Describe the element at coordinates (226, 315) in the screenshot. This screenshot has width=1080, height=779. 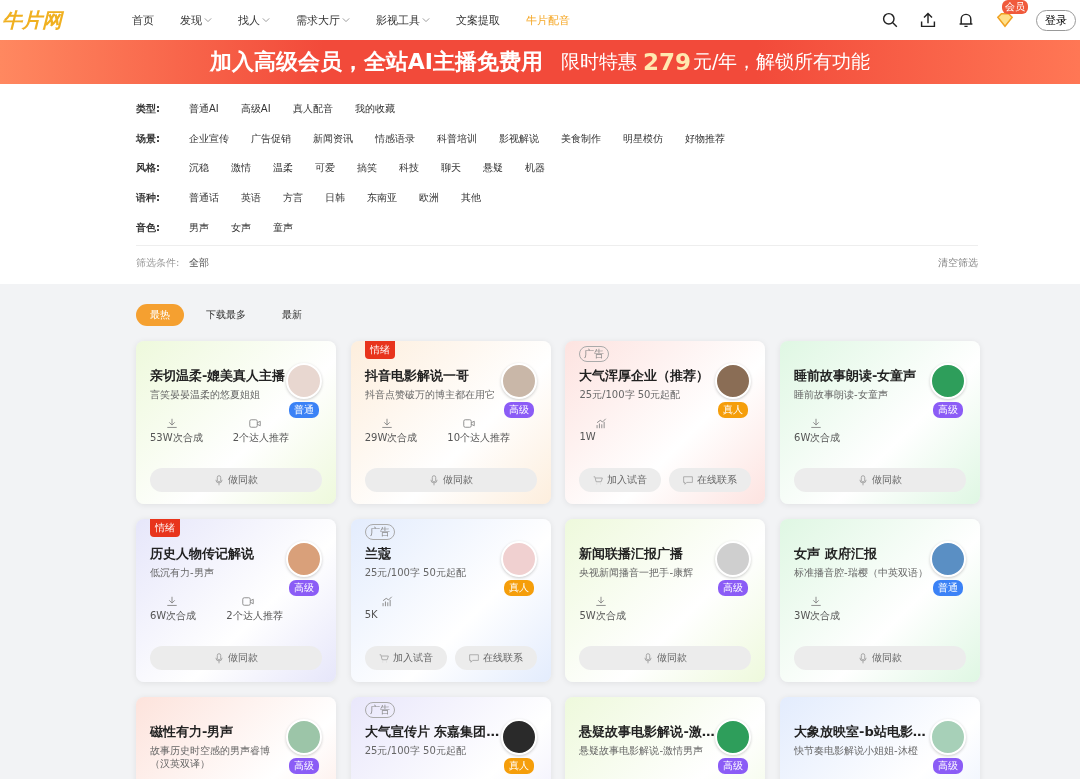
I see `sort-tab: 下载最多` at that location.